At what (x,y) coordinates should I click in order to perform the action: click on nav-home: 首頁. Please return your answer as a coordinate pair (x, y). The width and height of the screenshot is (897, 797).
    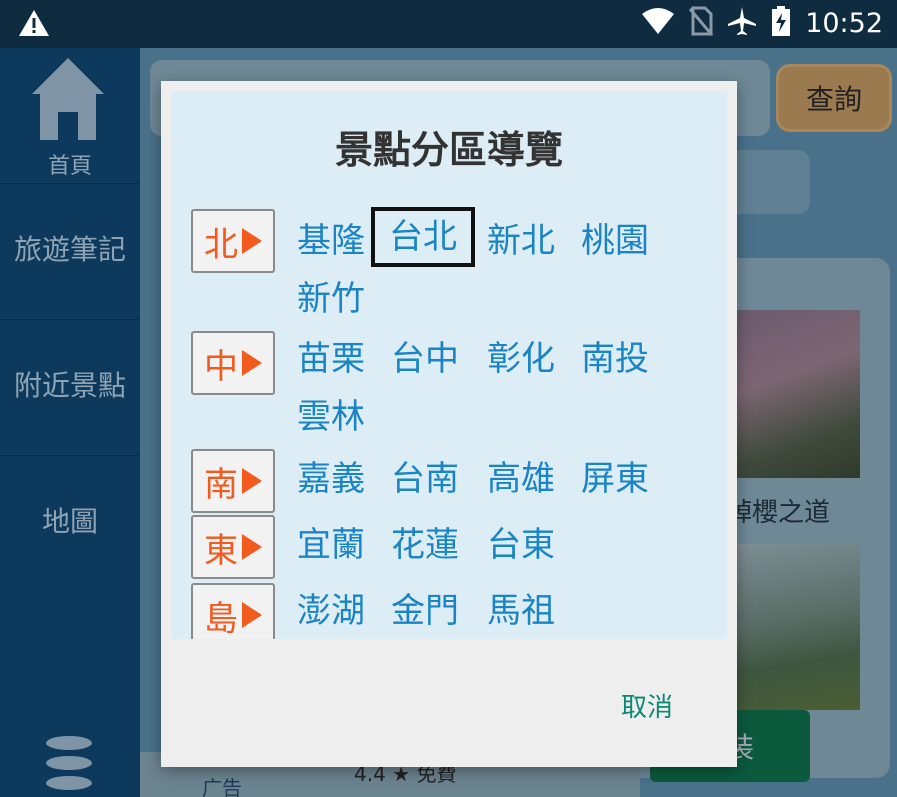
    Looking at the image, I should click on (70, 115).